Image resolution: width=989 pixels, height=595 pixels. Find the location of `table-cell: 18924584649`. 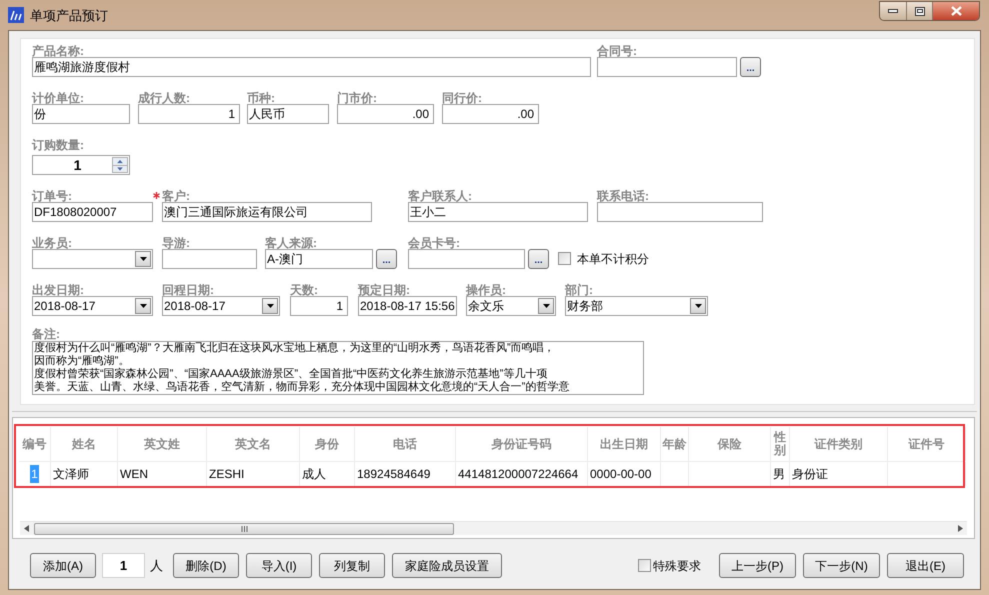

table-cell: 18924584649 is located at coordinates (405, 474).